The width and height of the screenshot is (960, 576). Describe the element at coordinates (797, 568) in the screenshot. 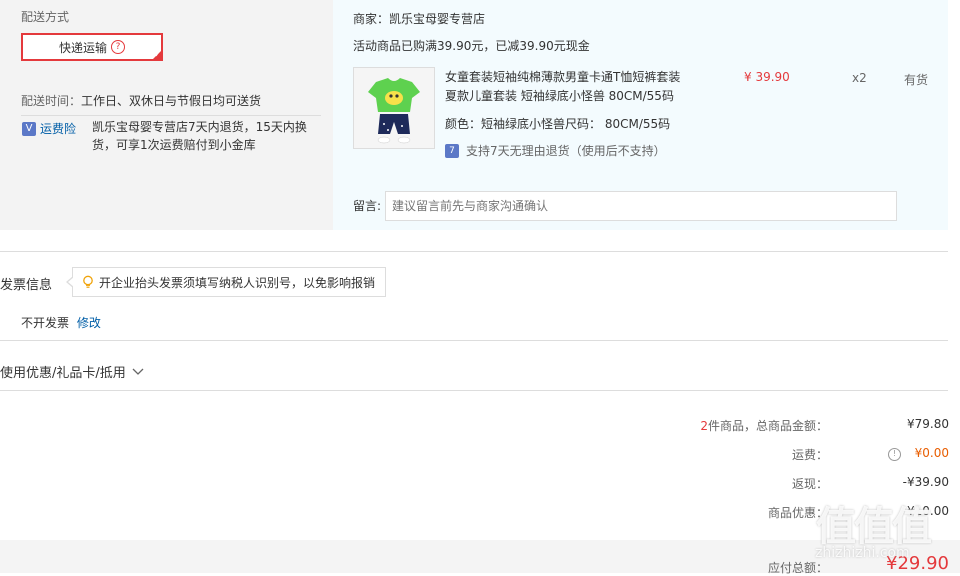

I see `payable-label: 应付总额：` at that location.